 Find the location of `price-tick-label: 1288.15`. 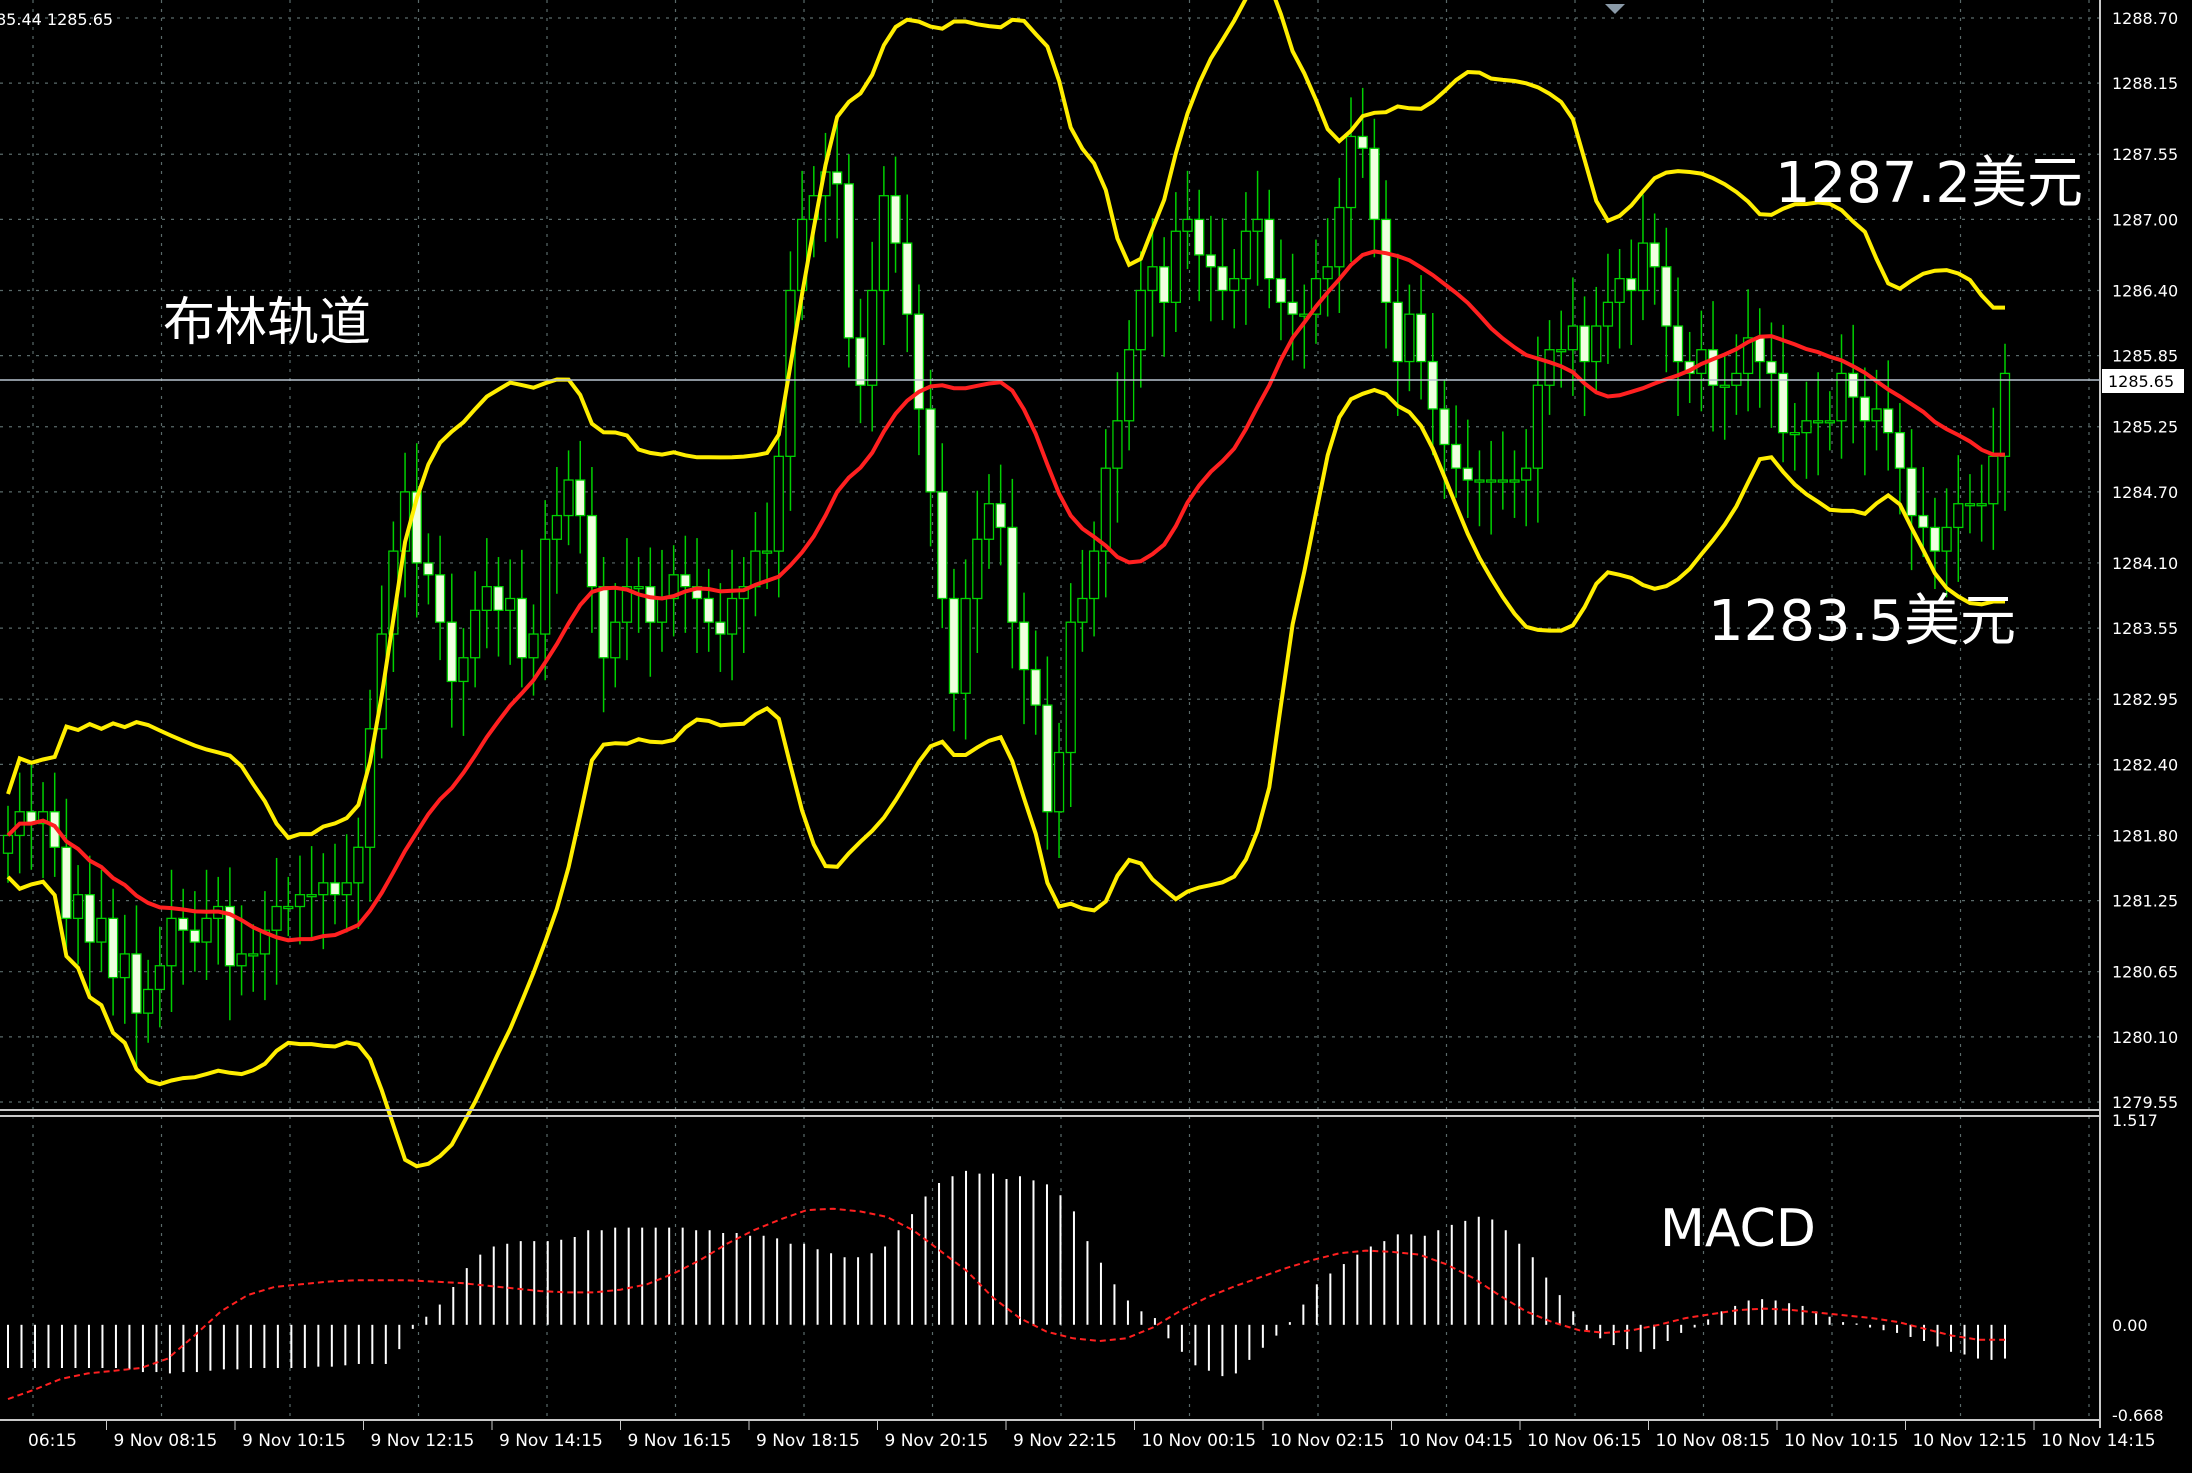

price-tick-label: 1288.15 is located at coordinates (2145, 83).